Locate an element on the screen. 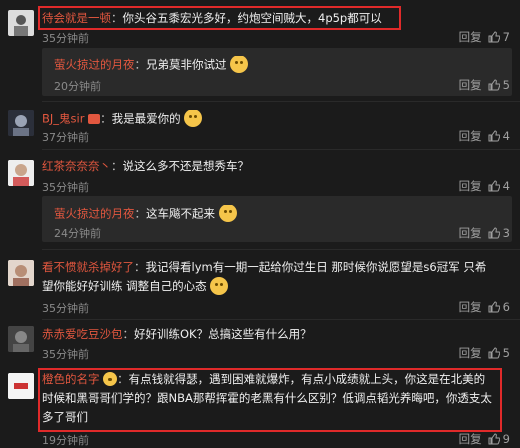 The height and width of the screenshot is (448, 520). username: 红茶奈奈奈丶 is located at coordinates (76, 166).